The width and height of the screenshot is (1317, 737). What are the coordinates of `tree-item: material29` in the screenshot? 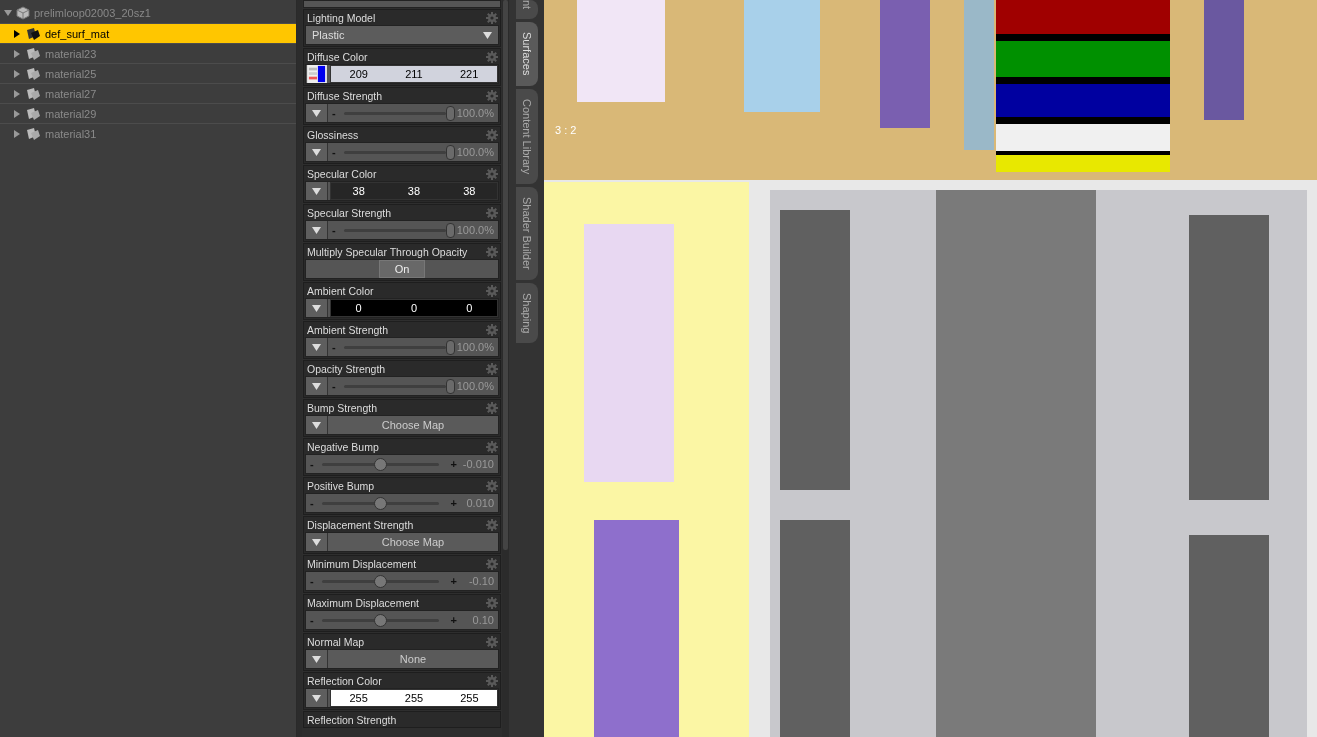 It's located at (148, 113).